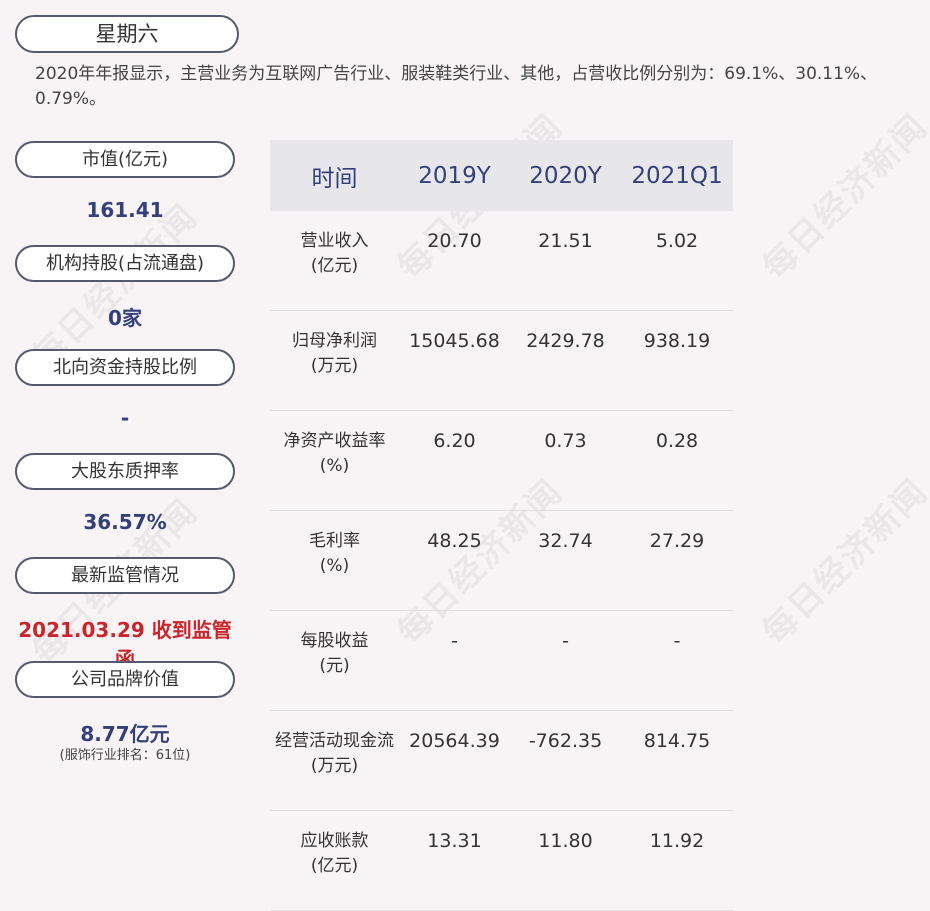 The image size is (930, 911). What do you see at coordinates (677, 560) in the screenshot?
I see `value-cell: 27.29` at bounding box center [677, 560].